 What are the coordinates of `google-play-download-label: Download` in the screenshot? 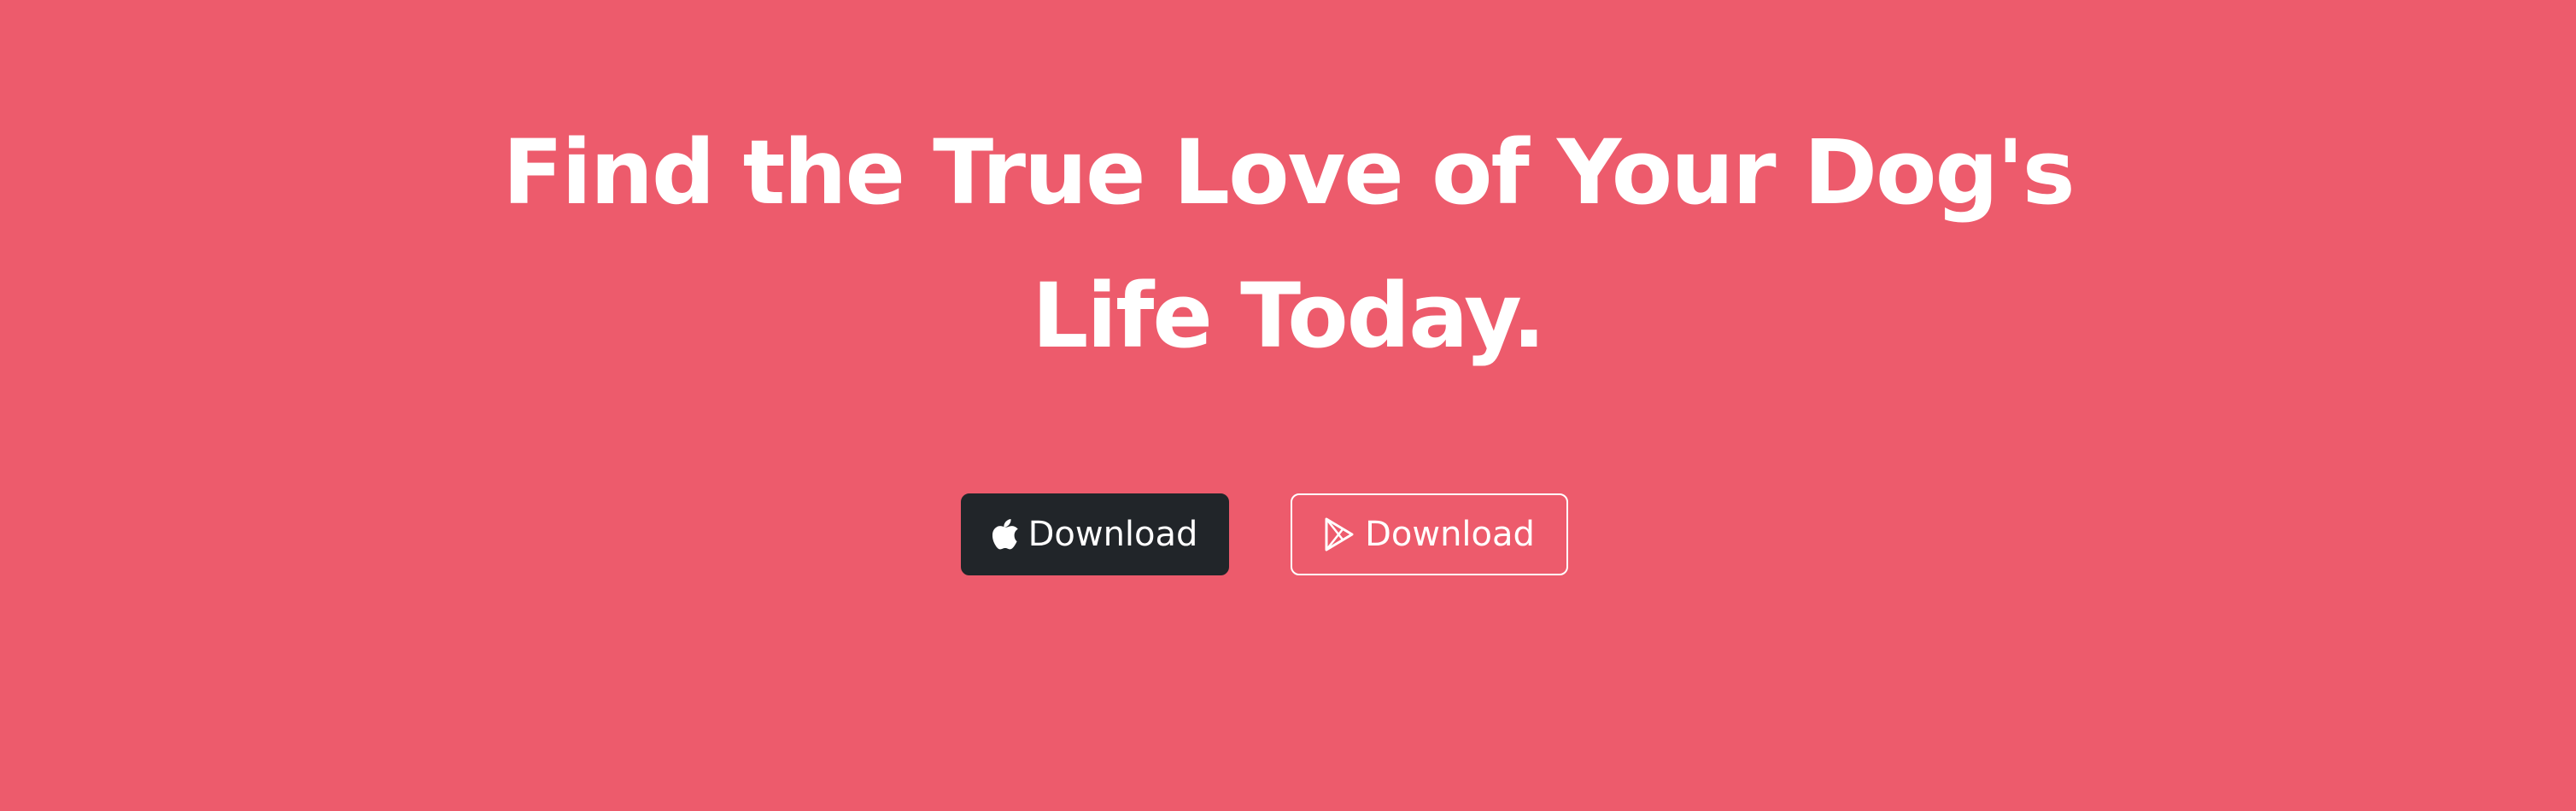 It's located at (1450, 534).